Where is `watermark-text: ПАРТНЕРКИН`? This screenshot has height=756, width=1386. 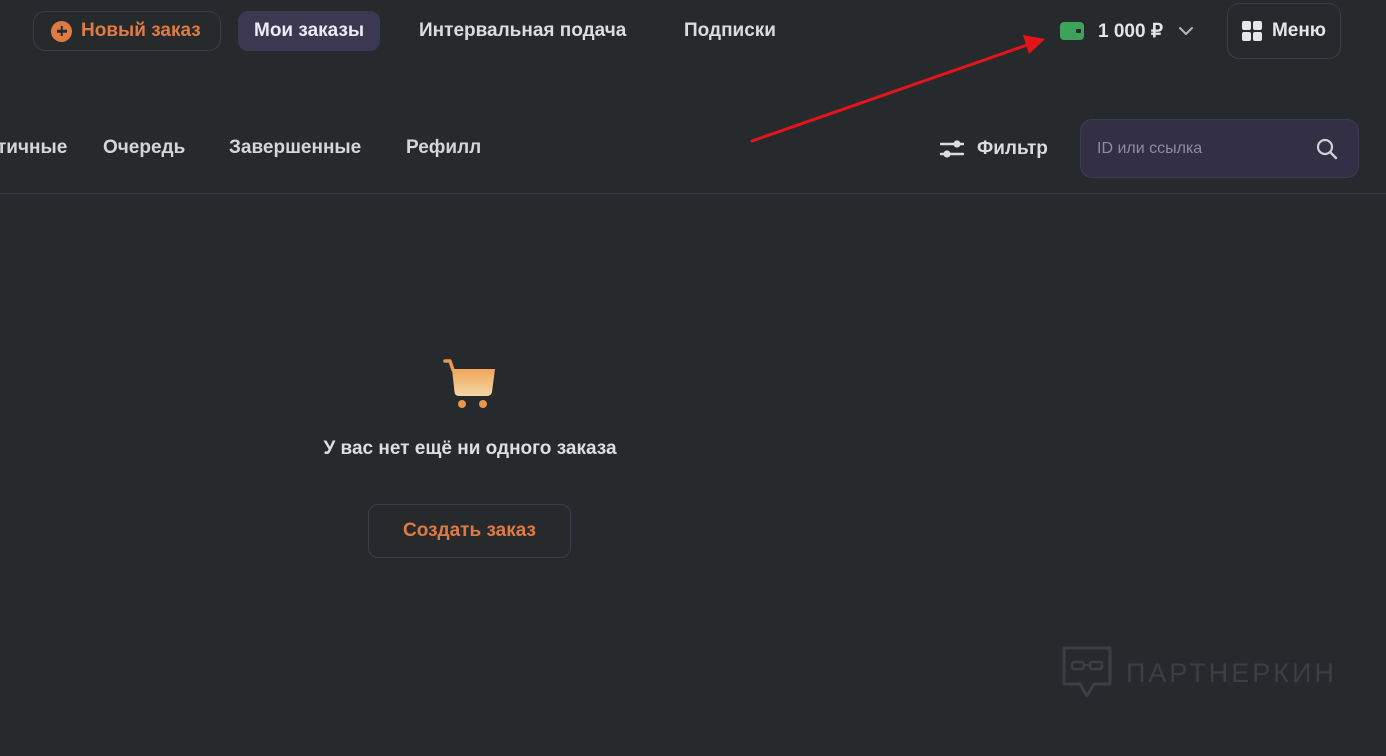 watermark-text: ПАРТНЕРКИН is located at coordinates (1231, 672).